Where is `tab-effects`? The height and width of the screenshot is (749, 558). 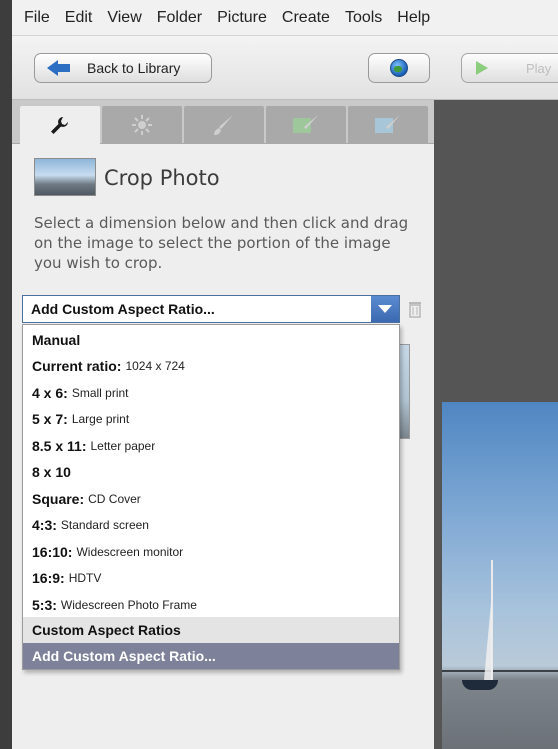
tab-effects is located at coordinates (224, 125).